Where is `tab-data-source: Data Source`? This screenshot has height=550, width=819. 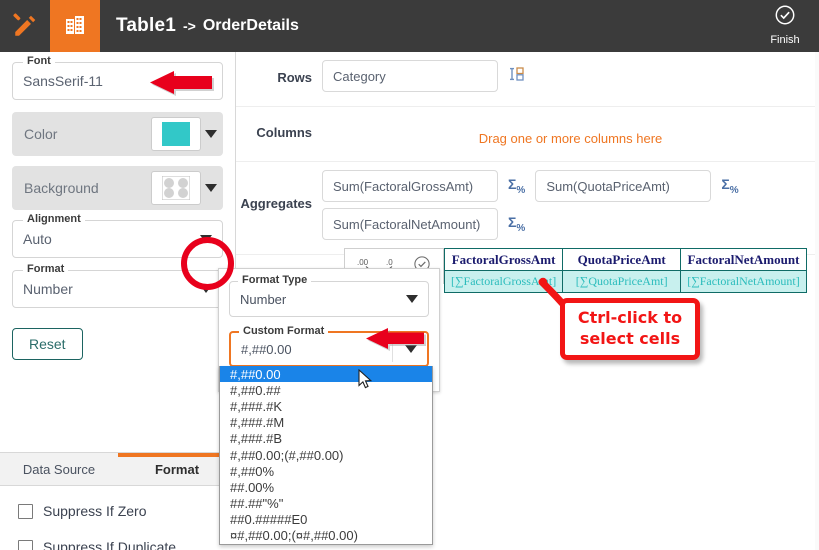 tab-data-source: Data Source is located at coordinates (59, 469).